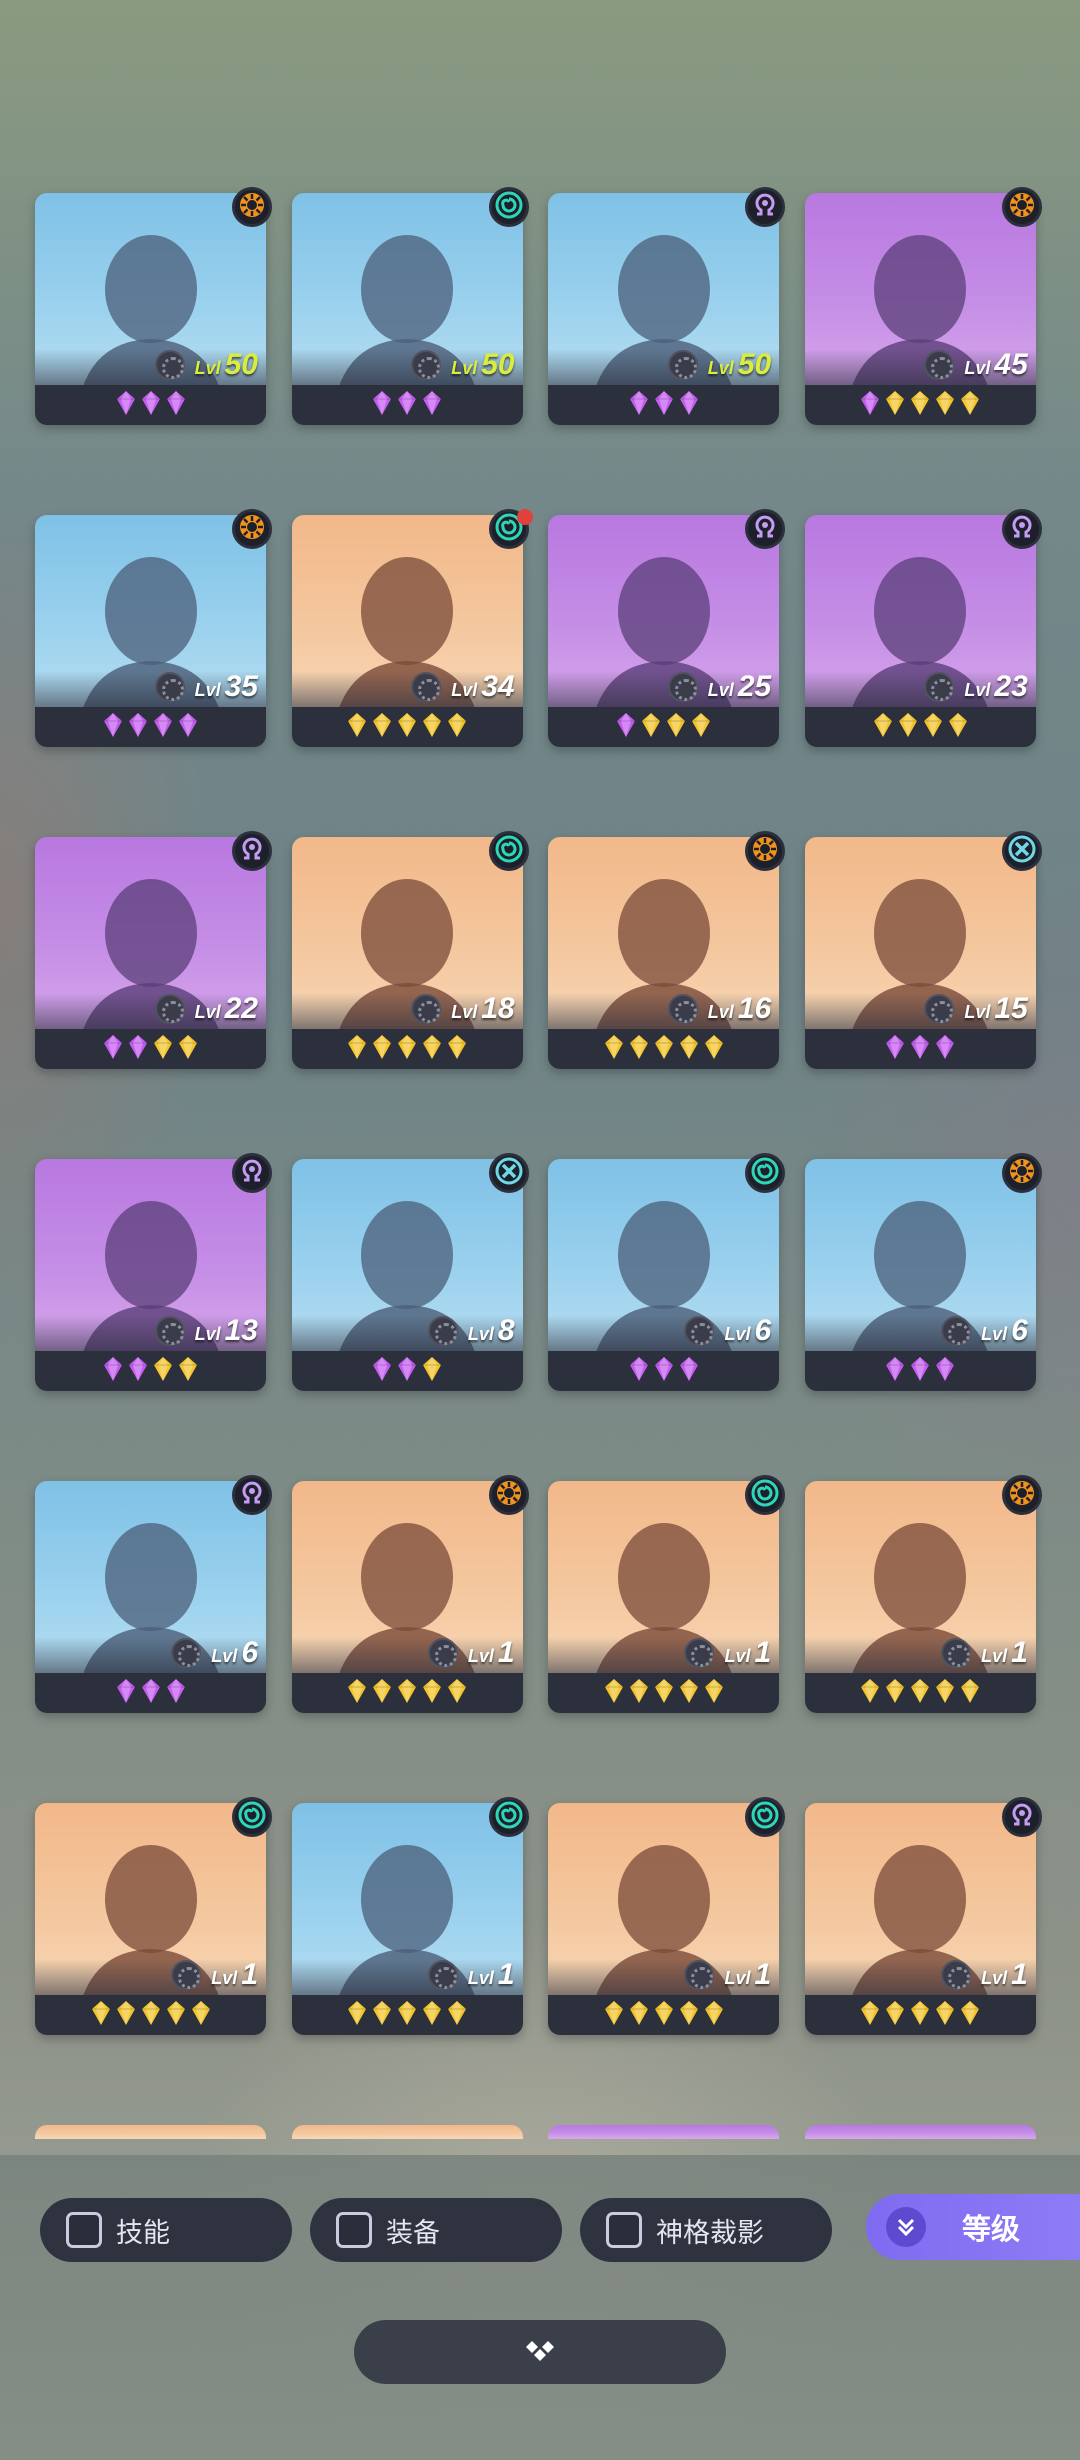 This screenshot has height=2460, width=1080. I want to click on hero-level: Lvl 8, so click(491, 1331).